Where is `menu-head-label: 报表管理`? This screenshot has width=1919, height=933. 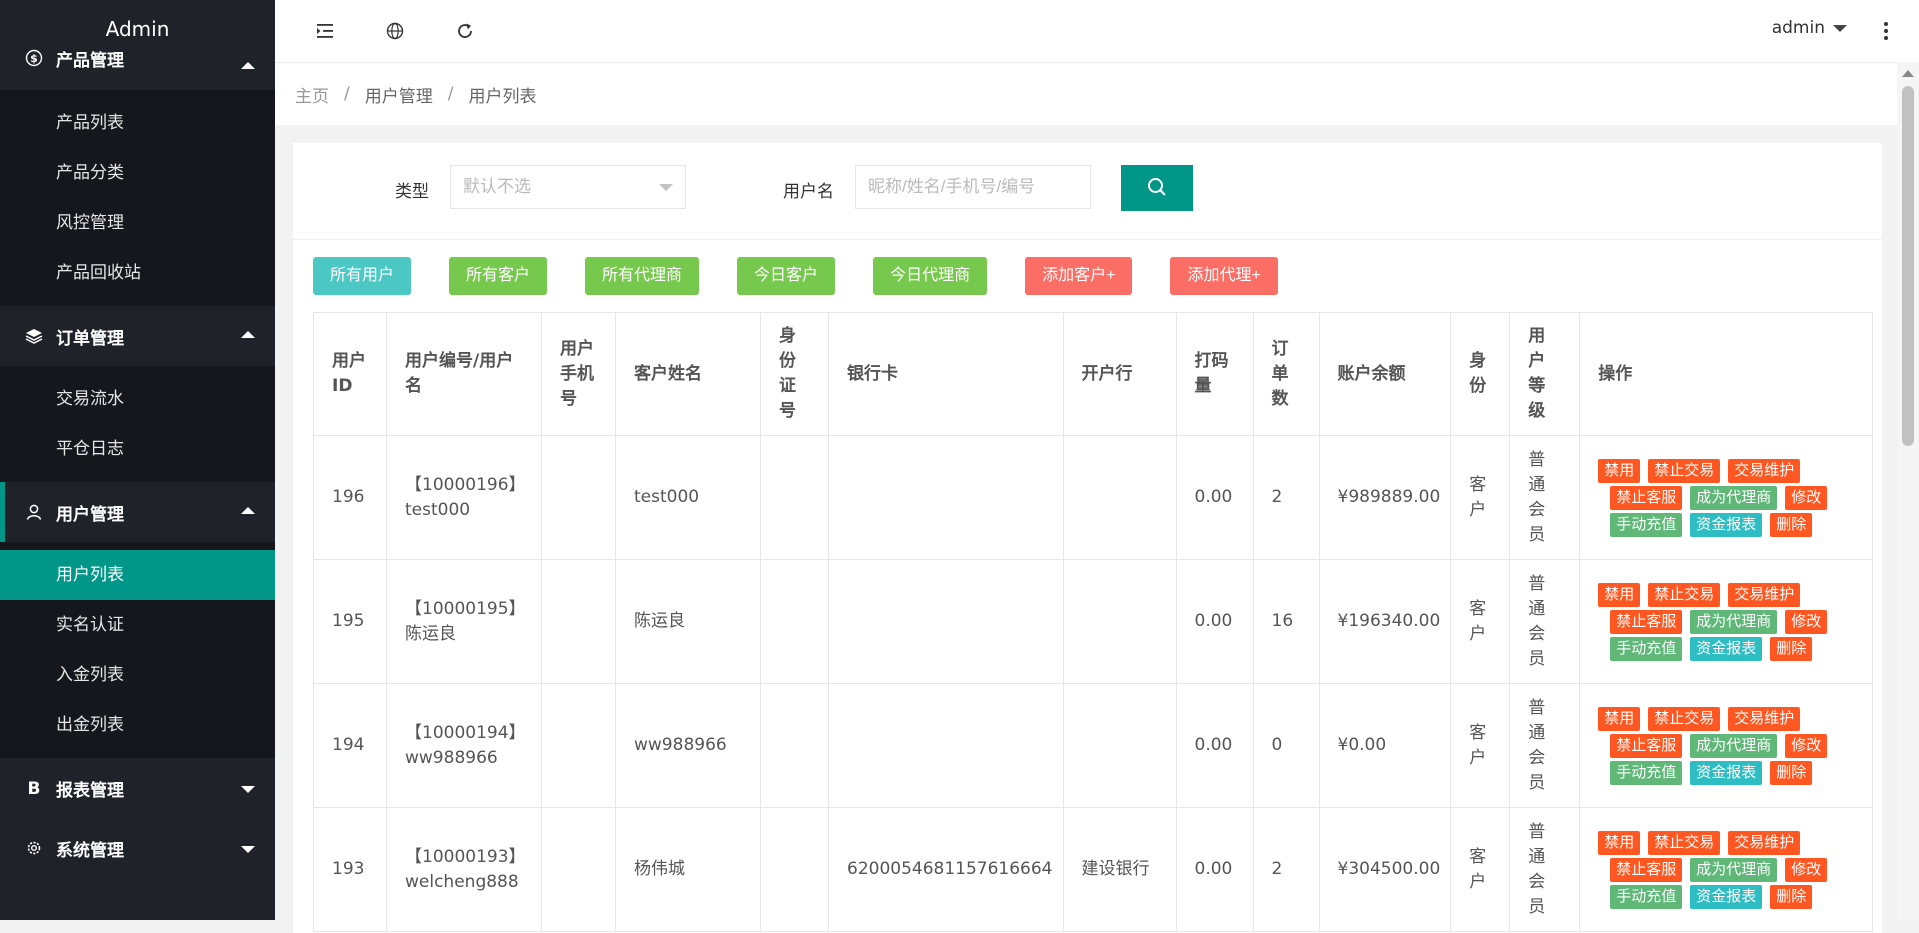
menu-head-label: 报表管理 is located at coordinates (90, 790).